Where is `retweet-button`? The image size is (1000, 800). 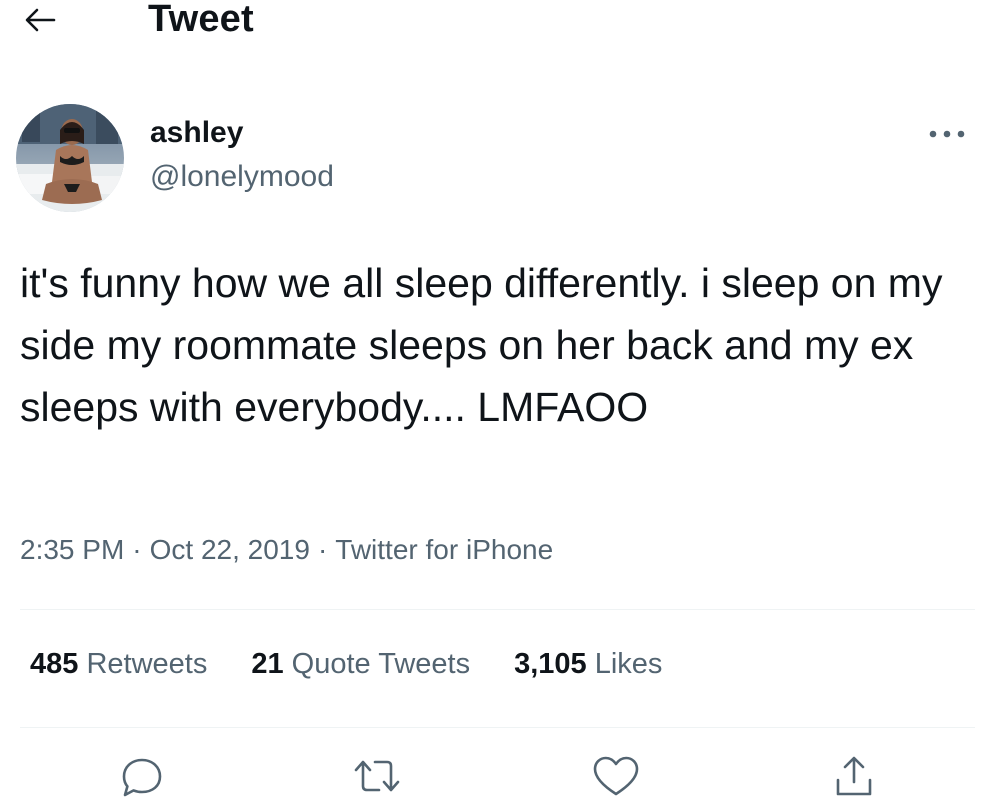 retweet-button is located at coordinates (377, 775).